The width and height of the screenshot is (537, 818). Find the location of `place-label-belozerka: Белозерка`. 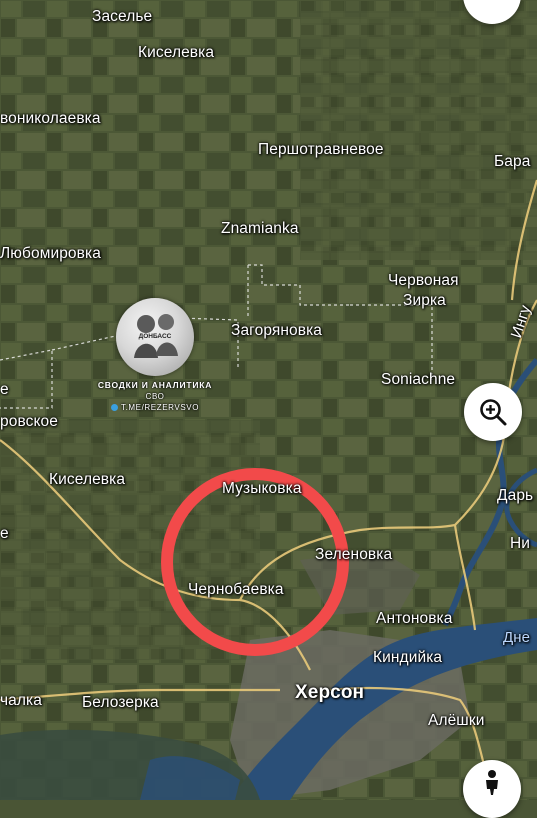

place-label-belozerka: Белозерка is located at coordinates (120, 702).